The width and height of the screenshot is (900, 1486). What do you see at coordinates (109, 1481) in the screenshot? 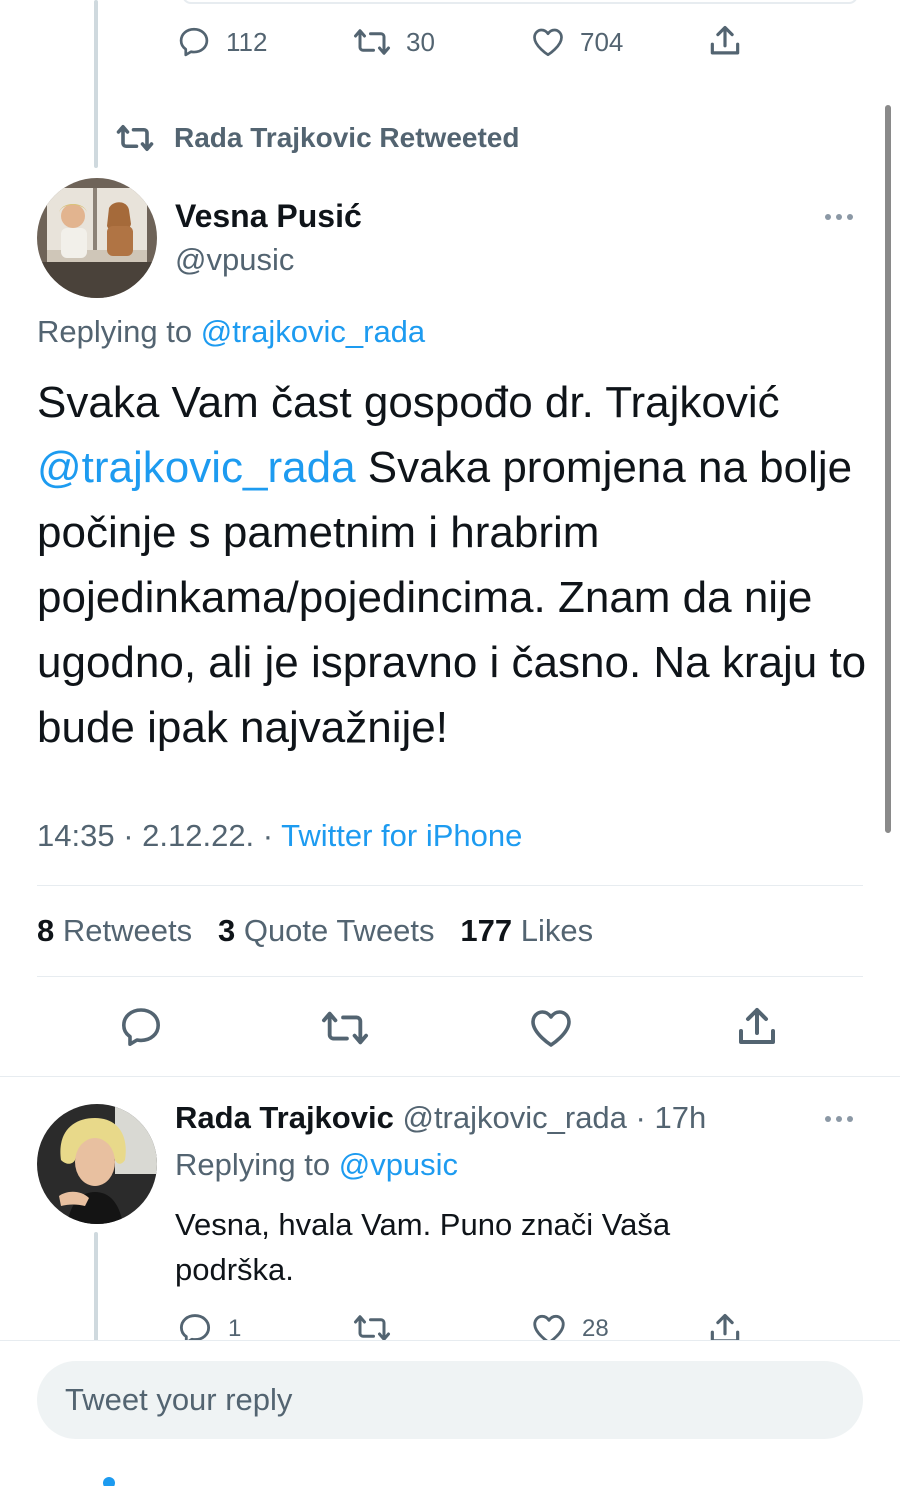
I see `indicator-dot` at bounding box center [109, 1481].